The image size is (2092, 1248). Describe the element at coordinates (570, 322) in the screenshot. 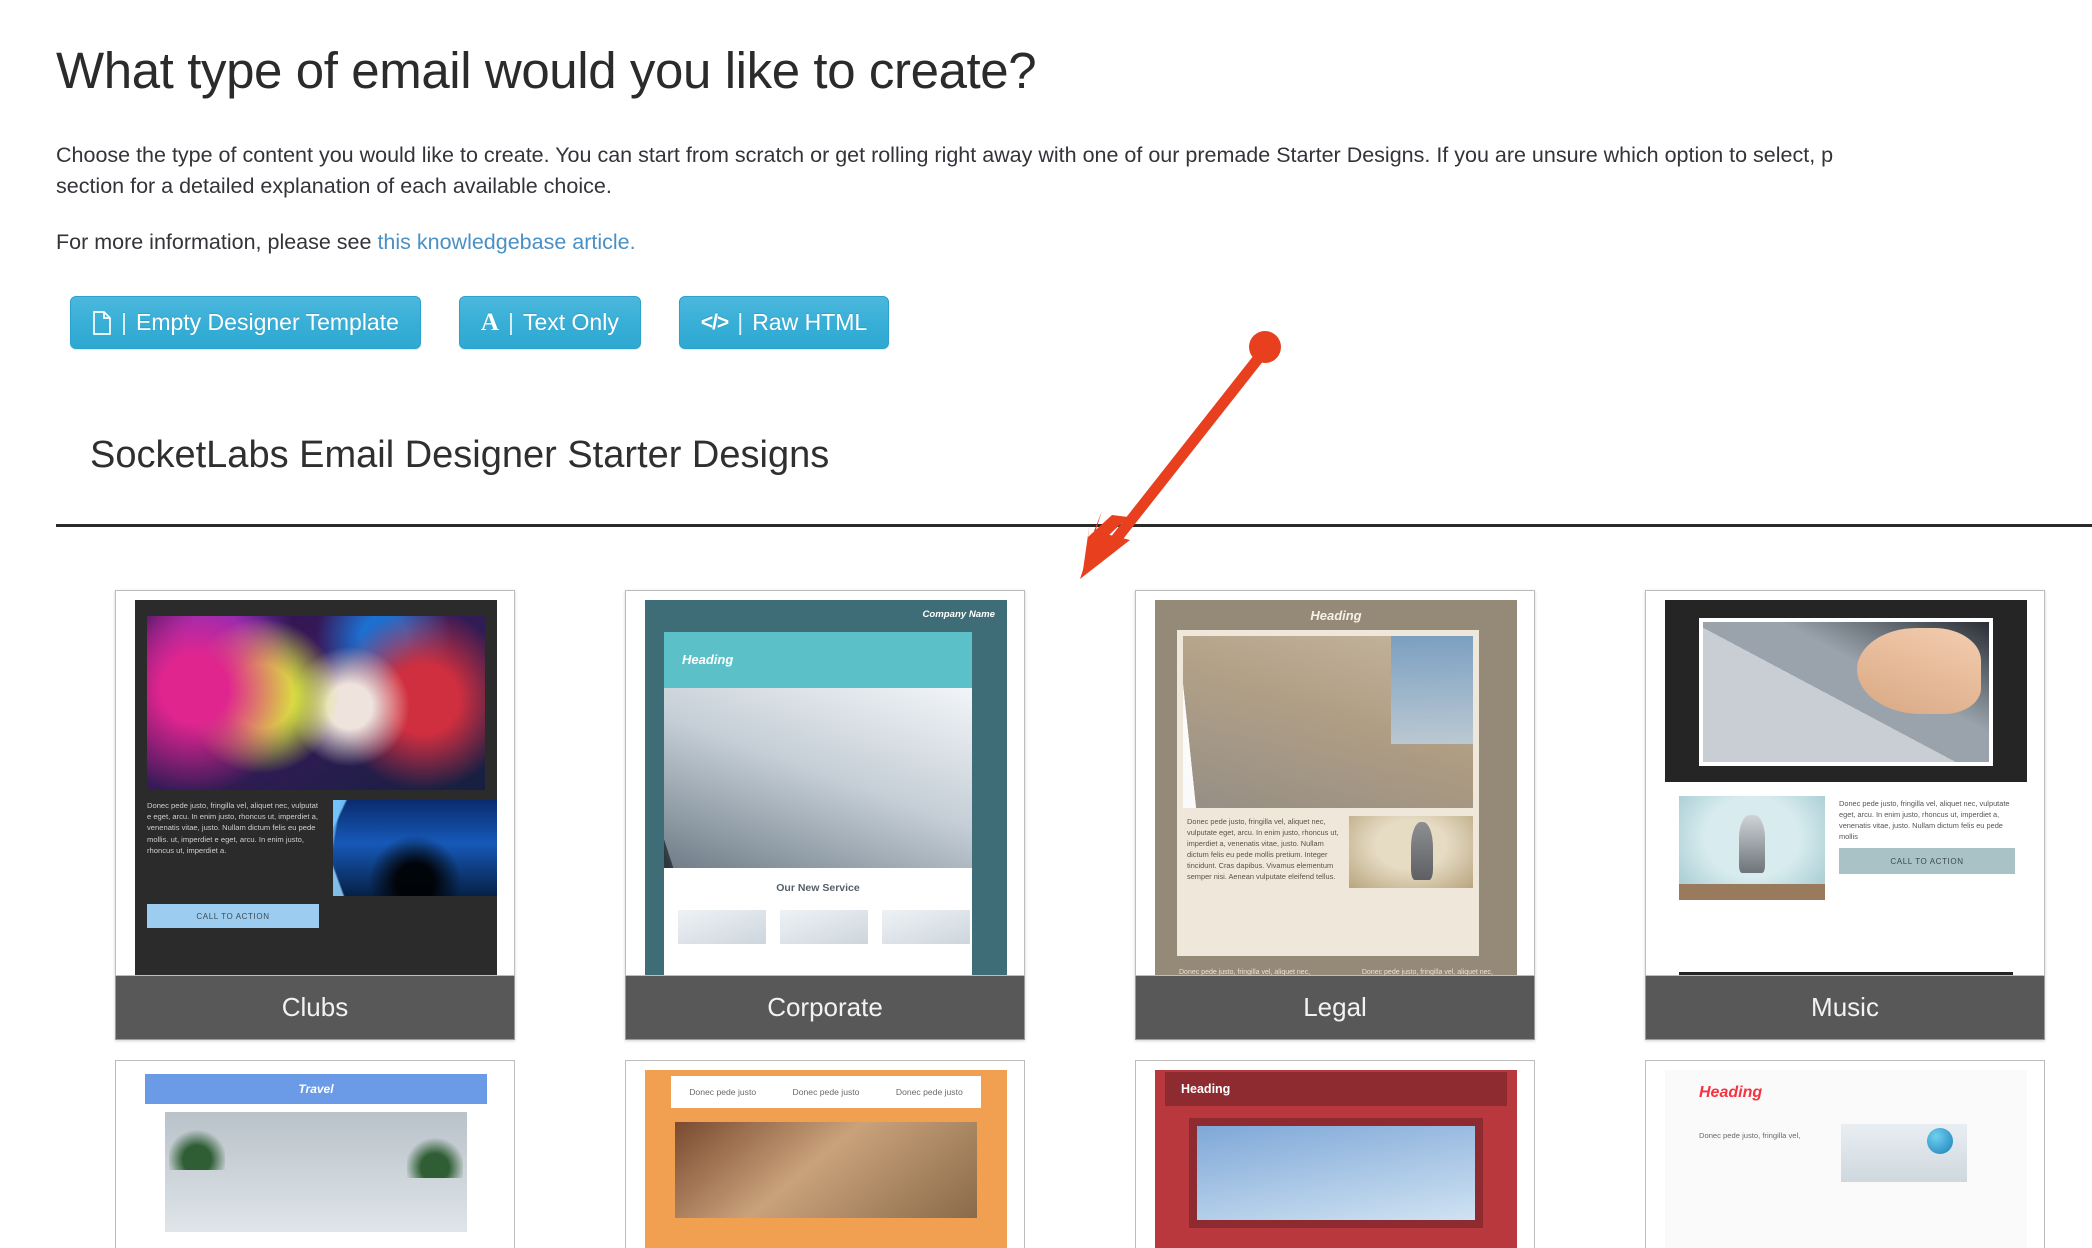

I see `text-only-label: Text Only` at that location.